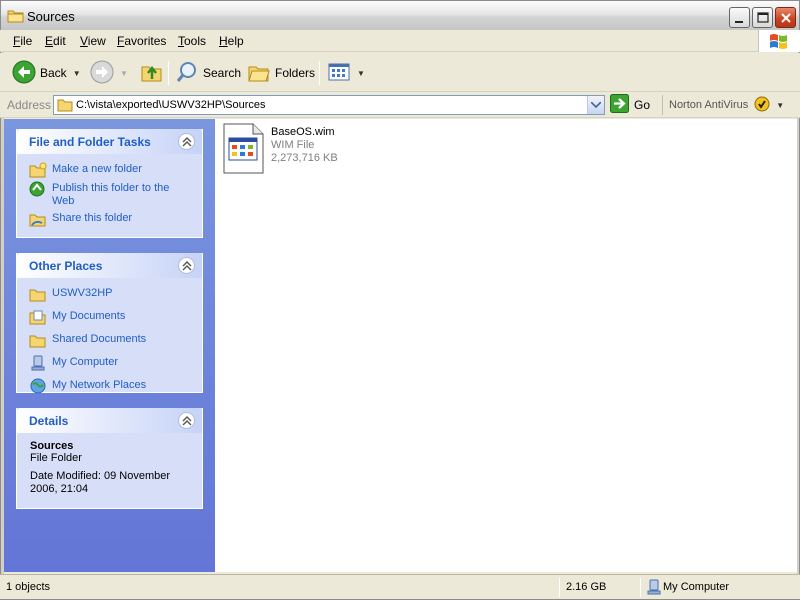  What do you see at coordinates (192, 41) in the screenshot?
I see `menu-tools: Tools` at bounding box center [192, 41].